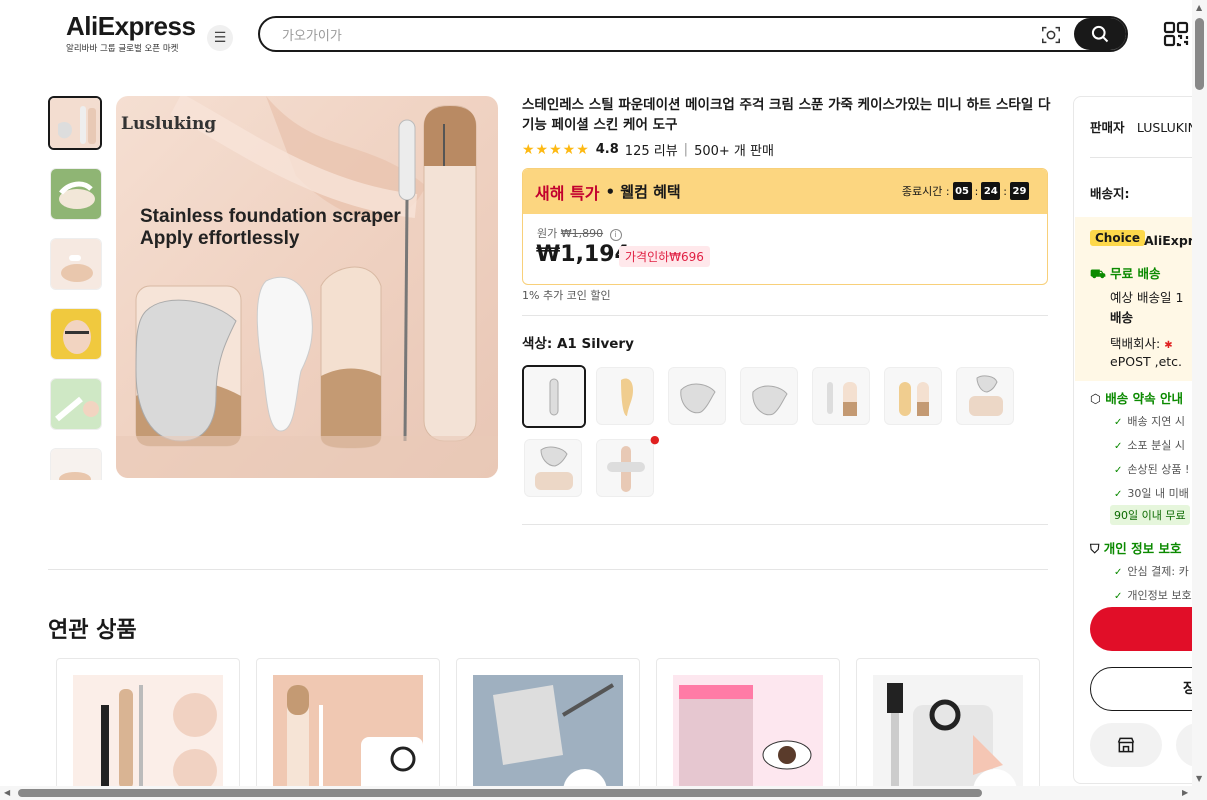 This screenshot has height=800, width=1207. Describe the element at coordinates (220, 238) in the screenshot. I see `hero-subheadline: Apply effortlessly` at that location.